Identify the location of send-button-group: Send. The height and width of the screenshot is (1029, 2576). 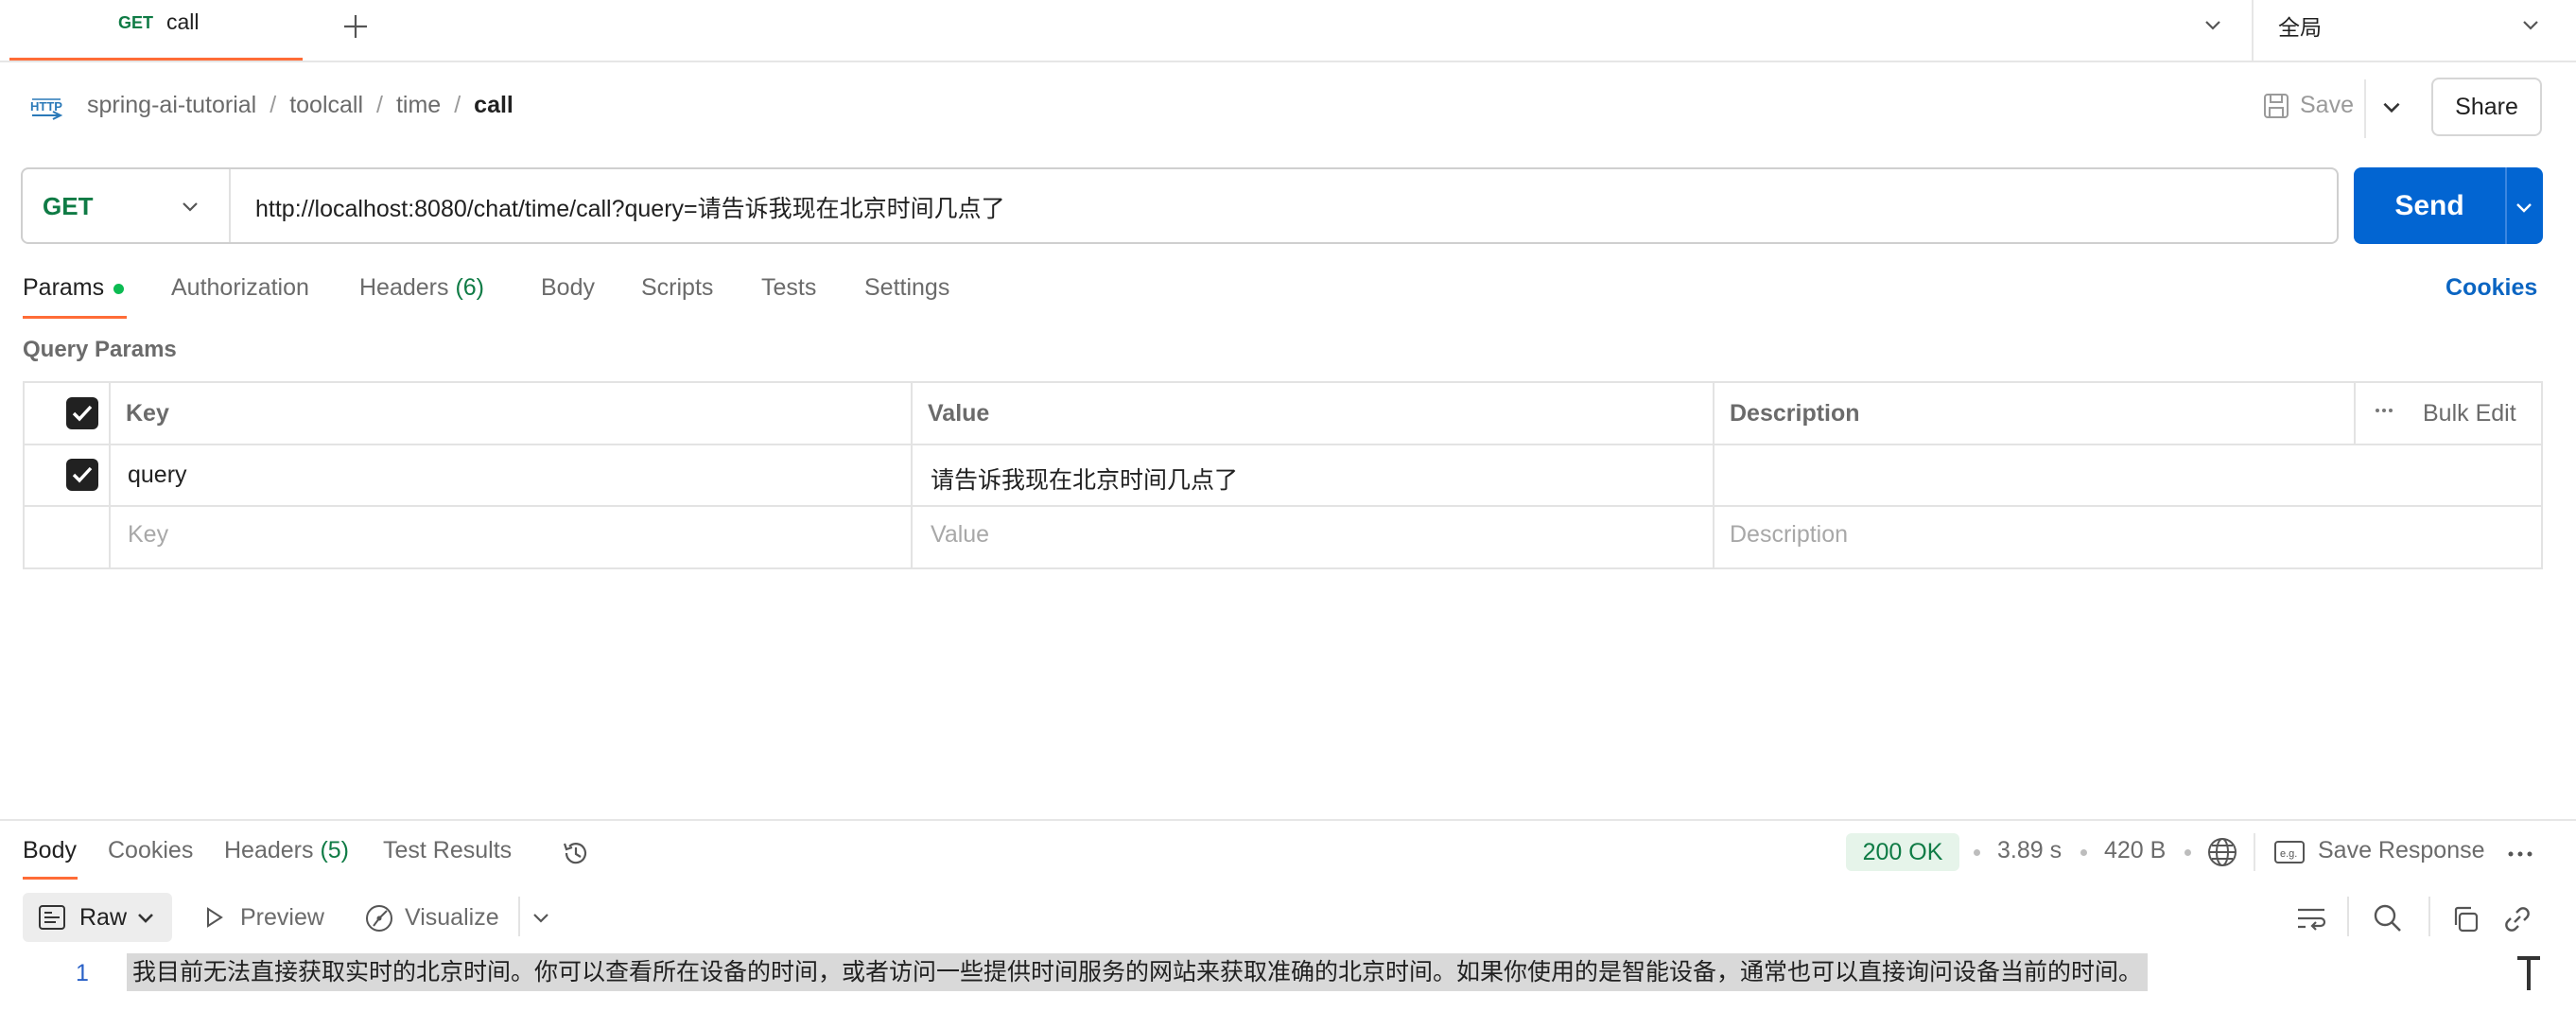
(2448, 205).